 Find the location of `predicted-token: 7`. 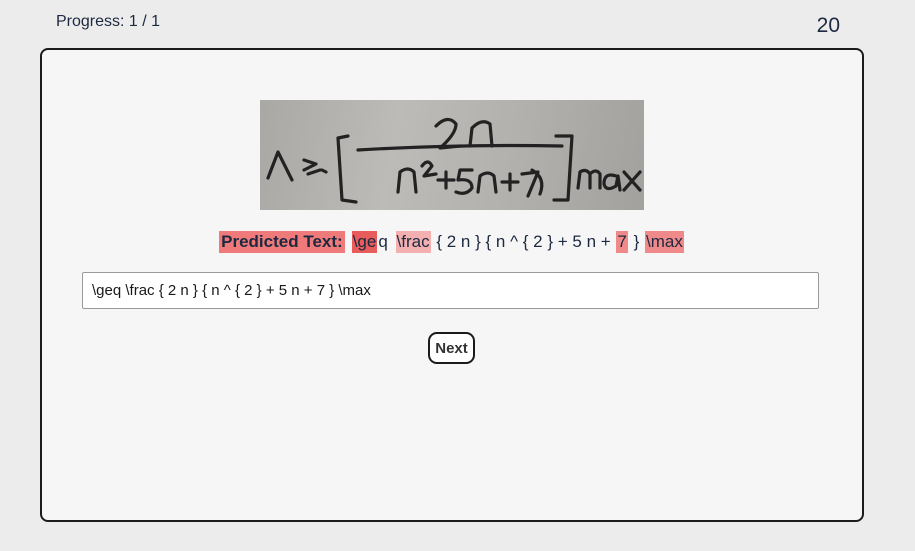

predicted-token: 7 is located at coordinates (622, 242).